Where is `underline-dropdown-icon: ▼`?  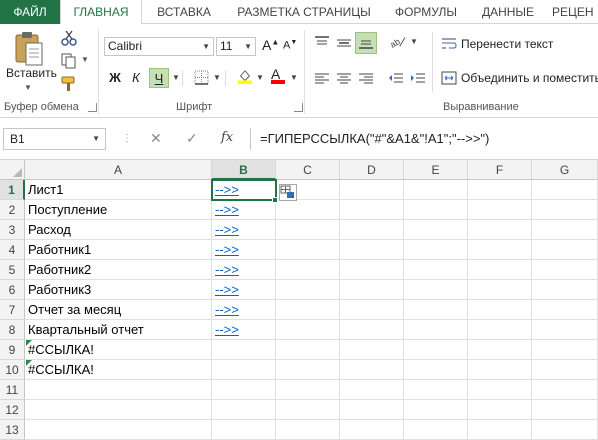
underline-dropdown-icon: ▼ is located at coordinates (176, 78).